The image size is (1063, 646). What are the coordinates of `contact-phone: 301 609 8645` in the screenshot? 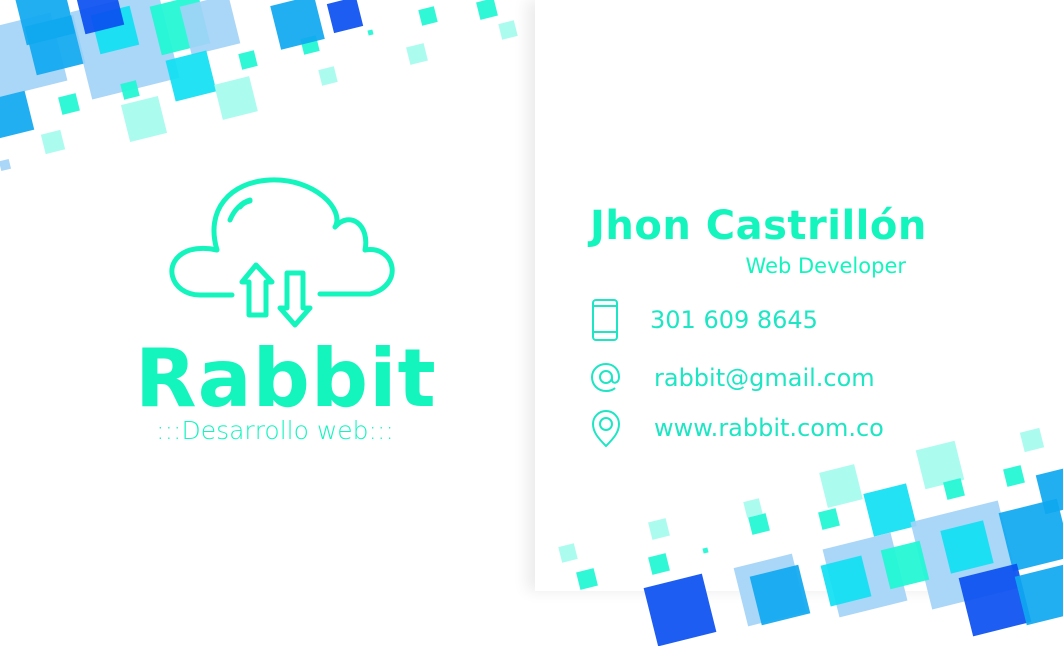 It's located at (704, 320).